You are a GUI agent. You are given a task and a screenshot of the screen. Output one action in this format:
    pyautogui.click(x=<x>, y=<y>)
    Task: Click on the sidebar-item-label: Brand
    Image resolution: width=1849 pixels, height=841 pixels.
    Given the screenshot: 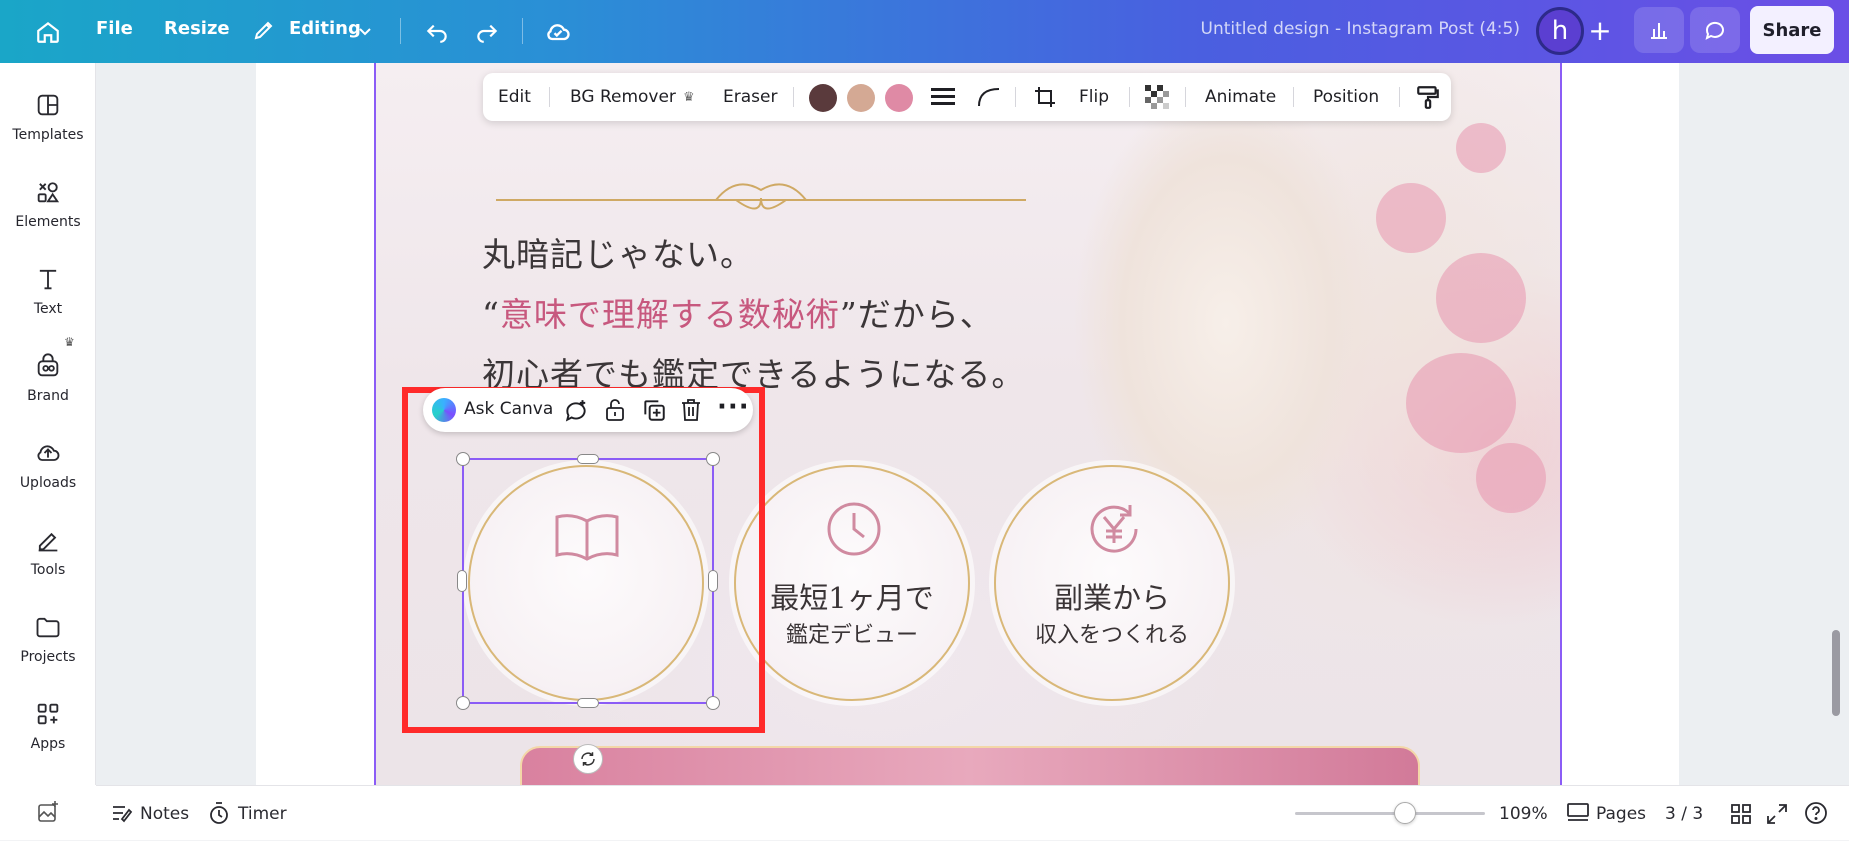 What is the action you would take?
    pyautogui.click(x=48, y=396)
    